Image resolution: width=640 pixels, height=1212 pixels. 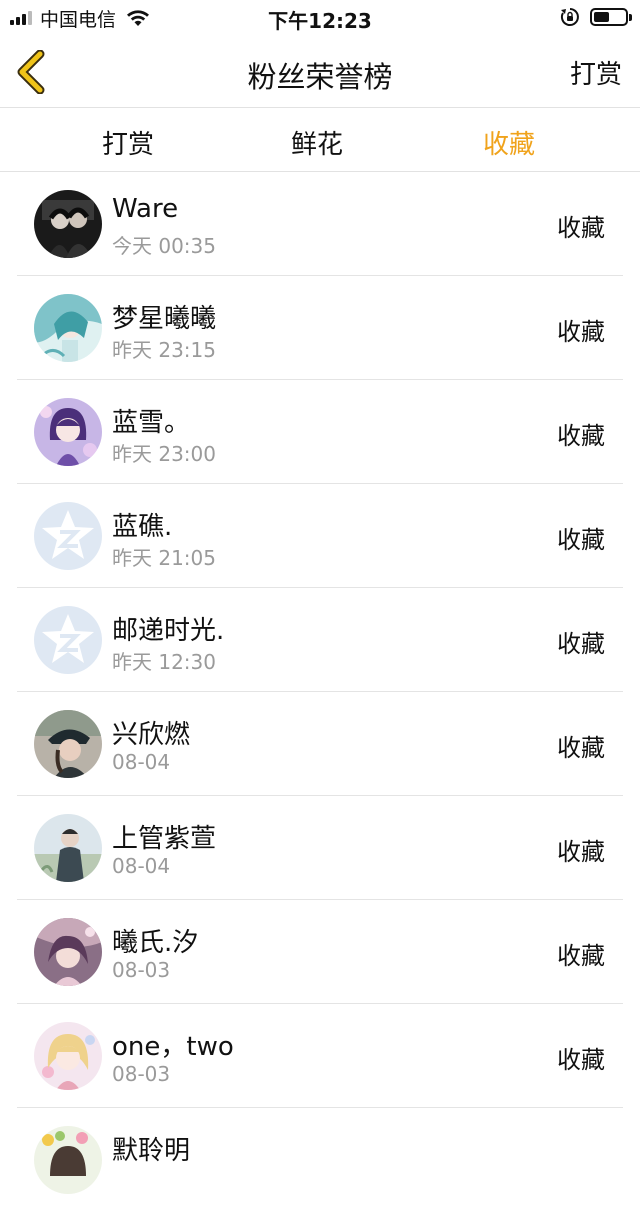 I want to click on page-title: 粉丝荣誉榜, so click(x=320, y=77).